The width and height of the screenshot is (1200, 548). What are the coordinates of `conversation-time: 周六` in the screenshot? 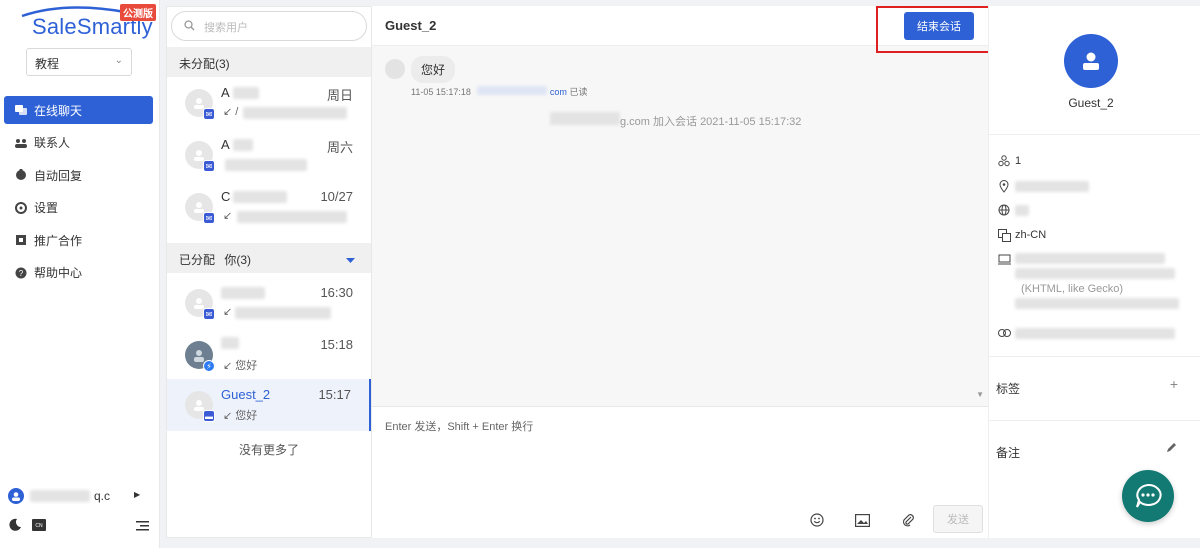 It's located at (339, 147).